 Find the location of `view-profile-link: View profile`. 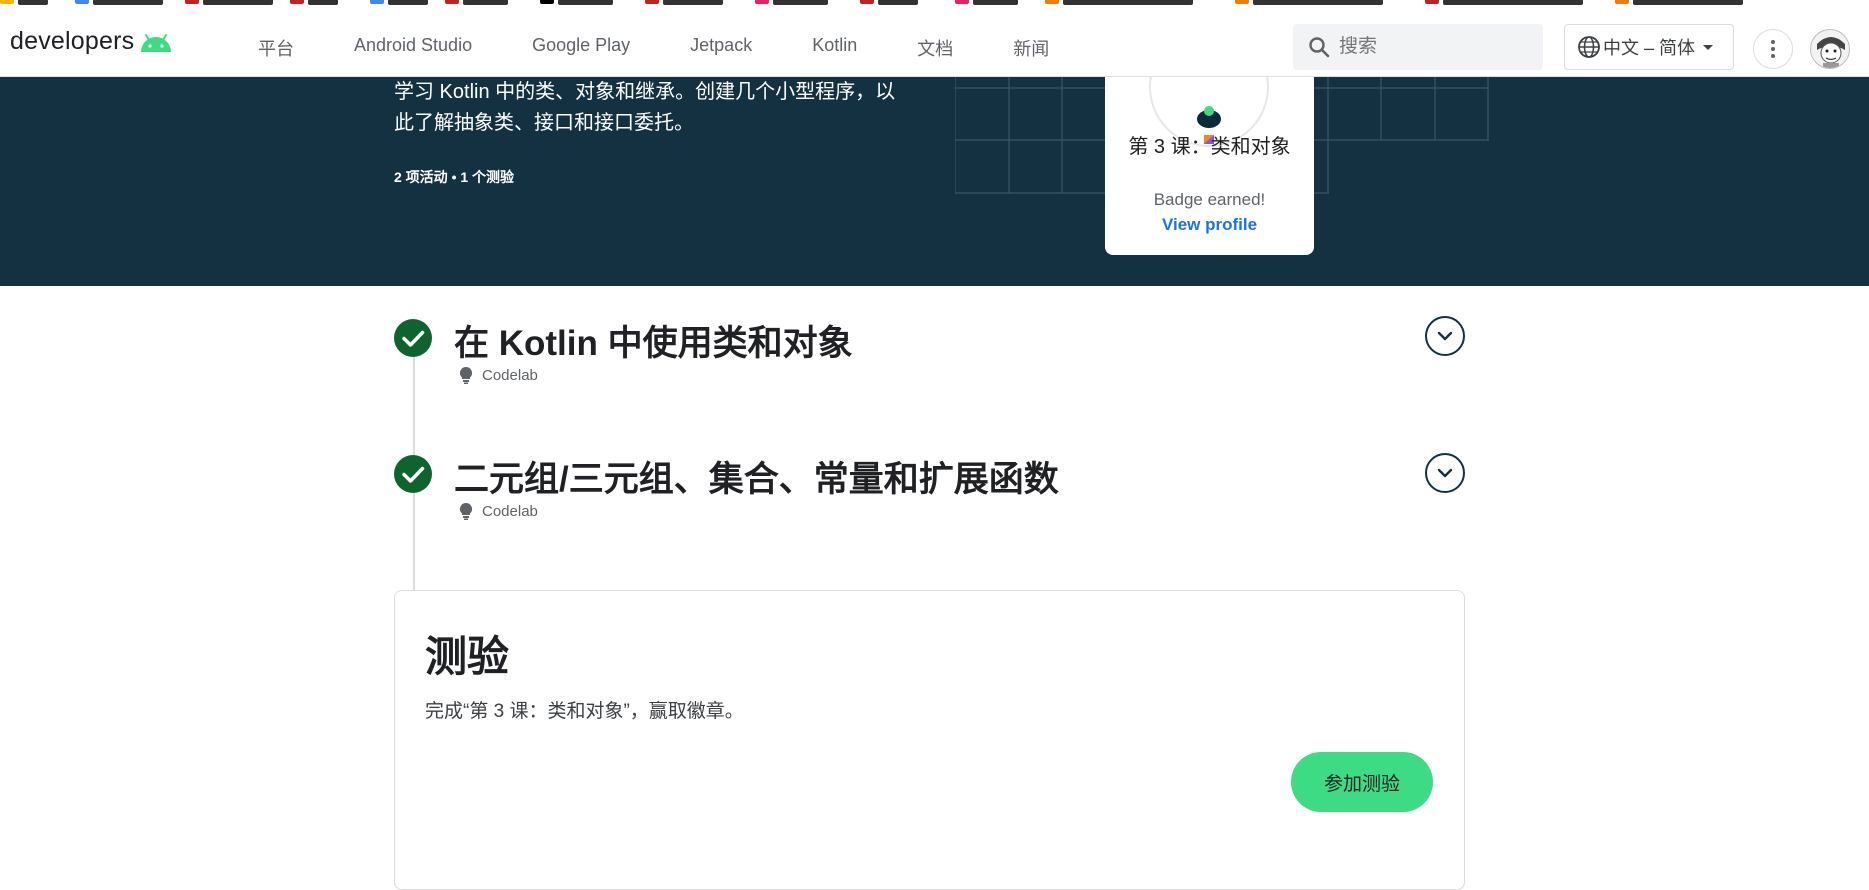

view-profile-link: View profile is located at coordinates (1209, 225).